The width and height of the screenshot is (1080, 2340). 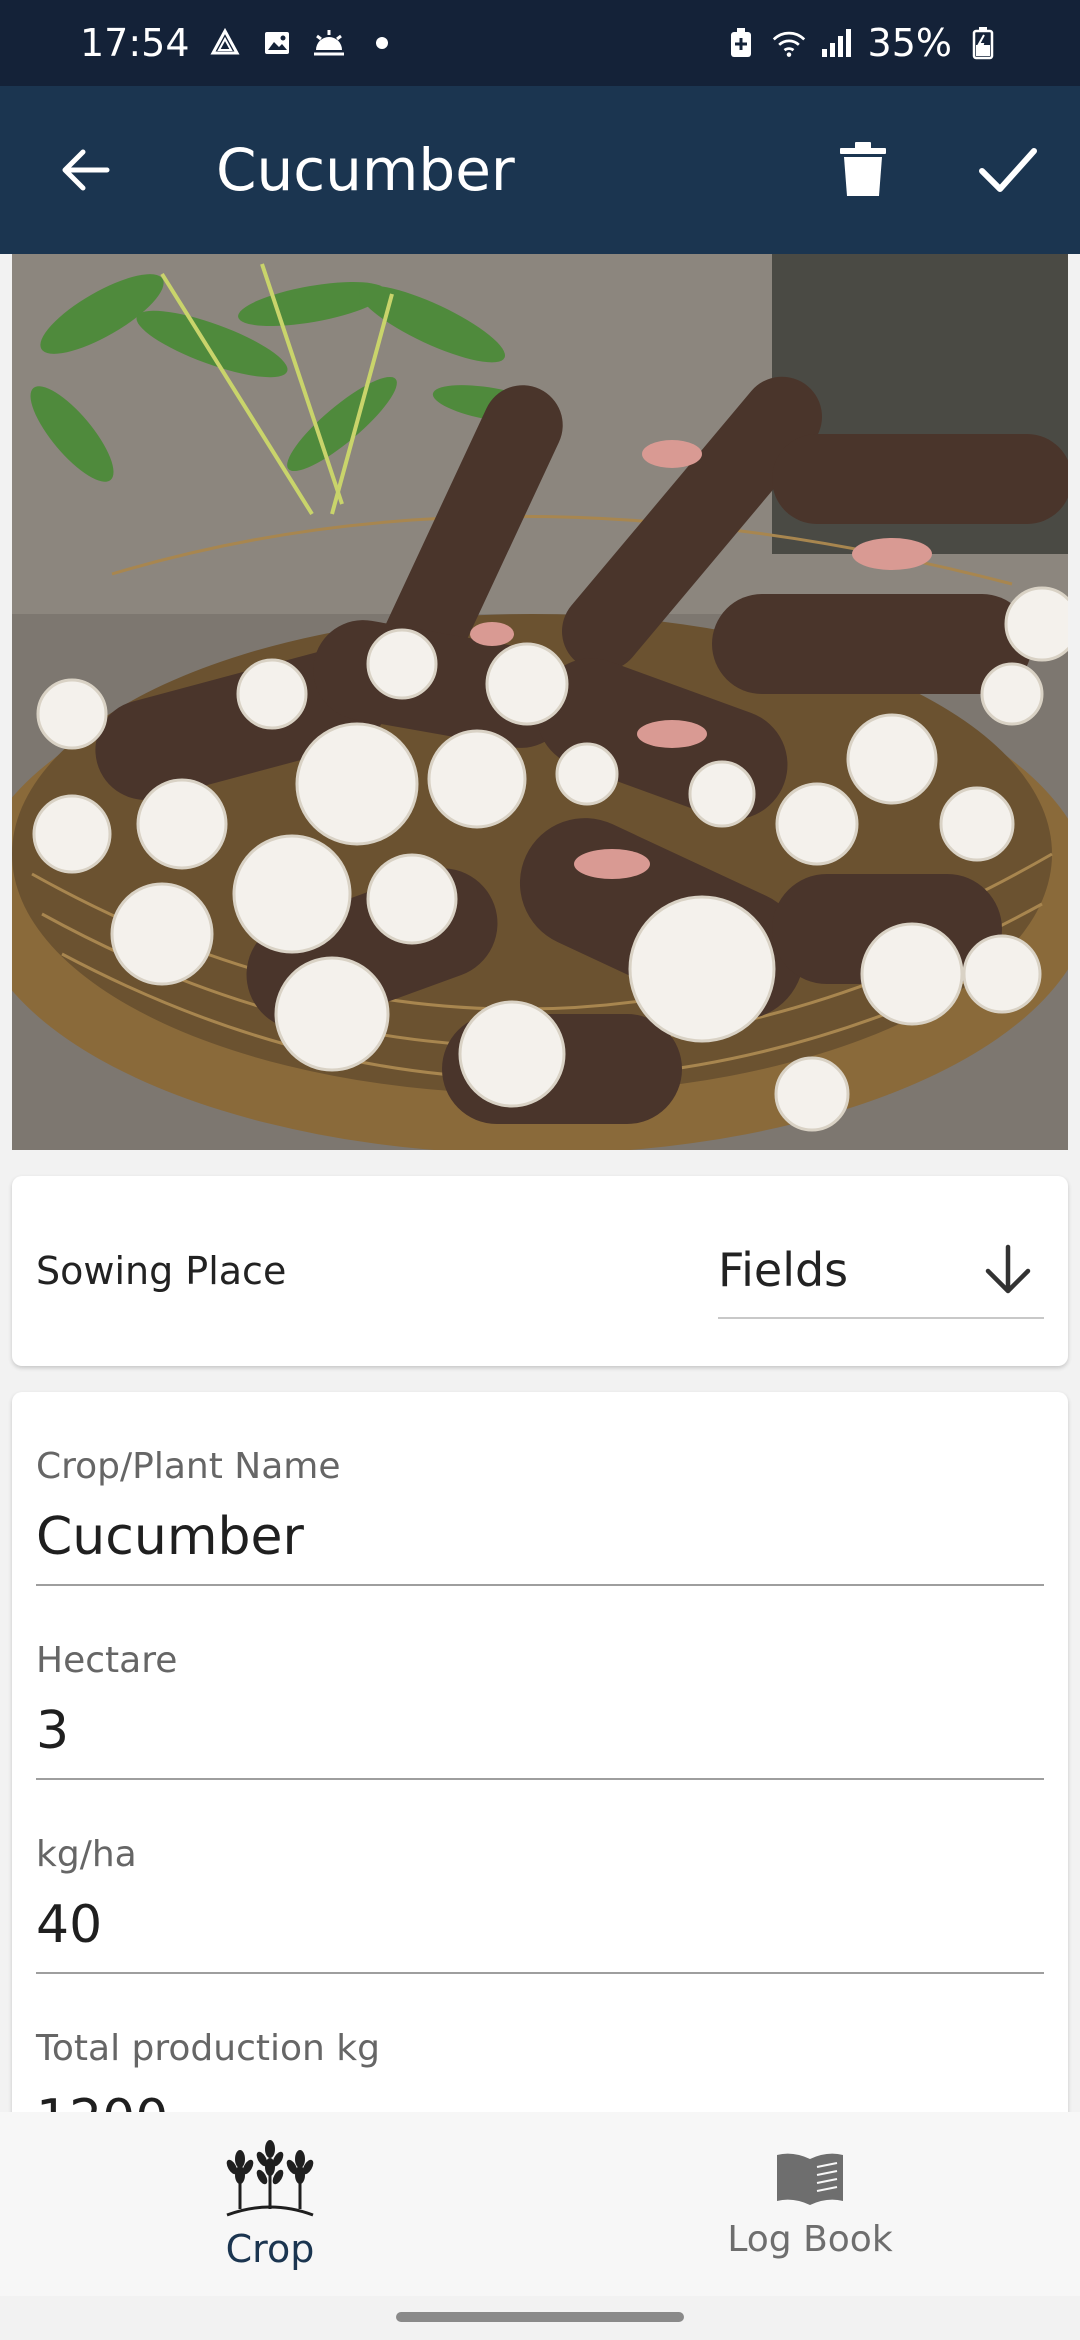 I want to click on nav-label-crop: Crop, so click(x=270, y=2249).